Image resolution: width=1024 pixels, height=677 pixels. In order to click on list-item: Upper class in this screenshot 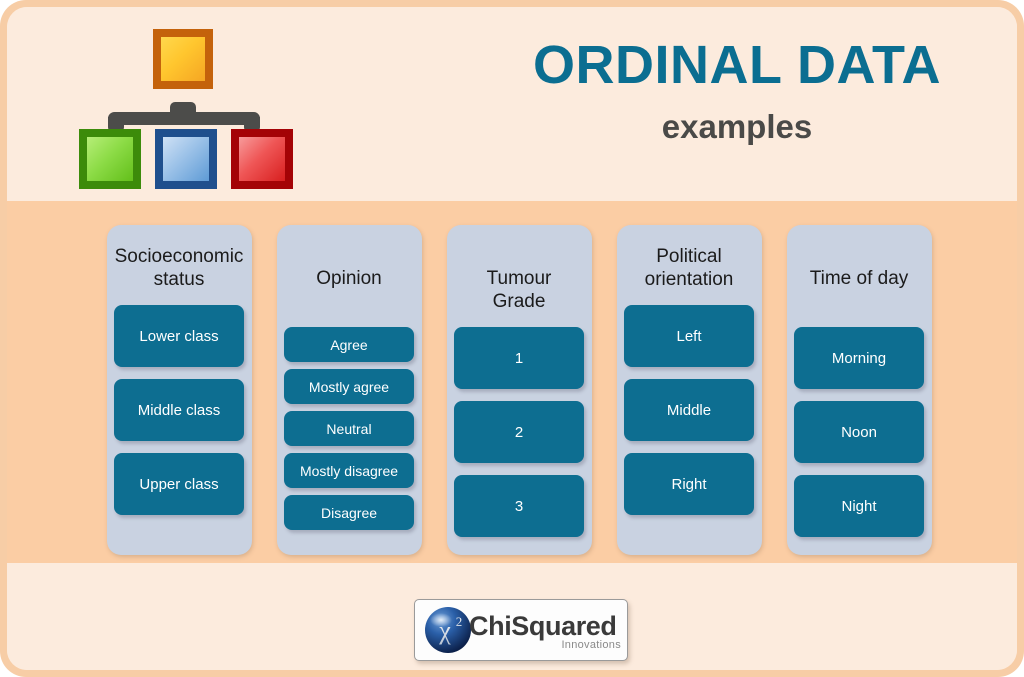, I will do `click(179, 484)`.